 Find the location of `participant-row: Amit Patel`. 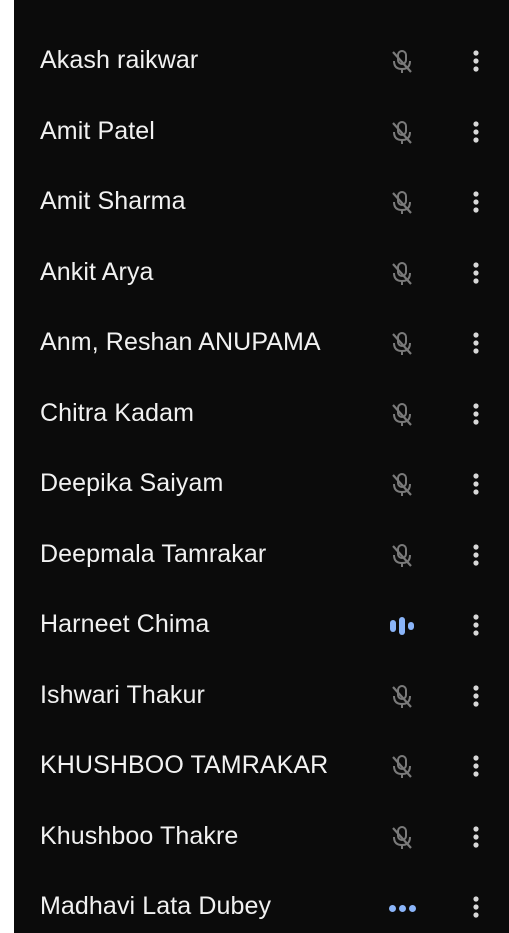

participant-row: Amit Patel is located at coordinates (261, 132).